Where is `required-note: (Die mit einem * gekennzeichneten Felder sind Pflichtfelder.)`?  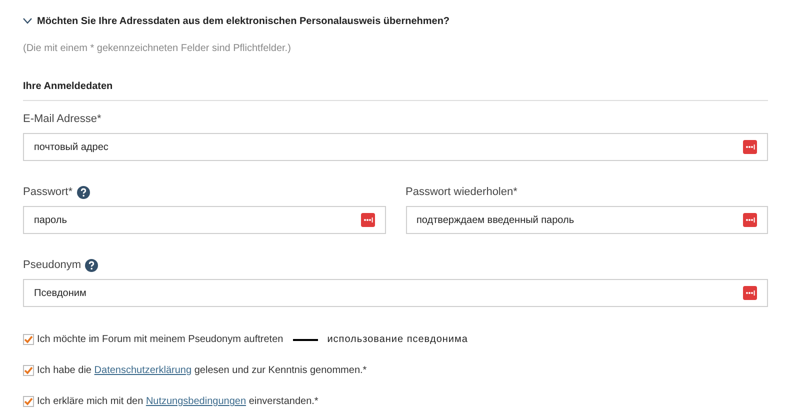 required-note: (Die mit einem * gekennzeichneten Felder sind Pflichtfelder.) is located at coordinates (157, 49).